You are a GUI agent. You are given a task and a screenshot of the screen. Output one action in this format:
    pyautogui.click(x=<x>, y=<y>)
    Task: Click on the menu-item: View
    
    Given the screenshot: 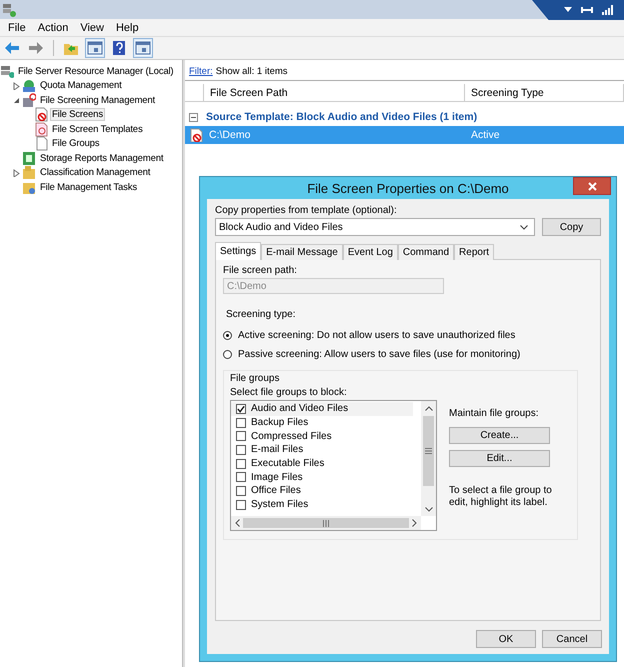 What is the action you would take?
    pyautogui.click(x=92, y=28)
    